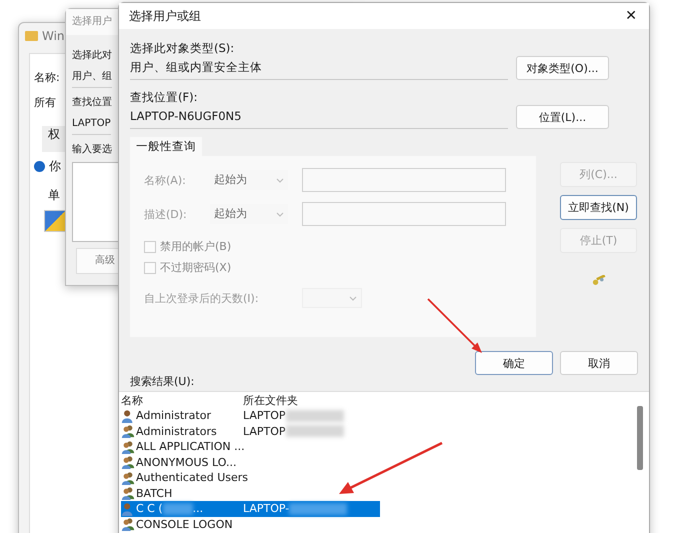 This screenshot has height=533, width=700. Describe the element at coordinates (92, 103) in the screenshot. I see `field-label: 查找位置` at that location.